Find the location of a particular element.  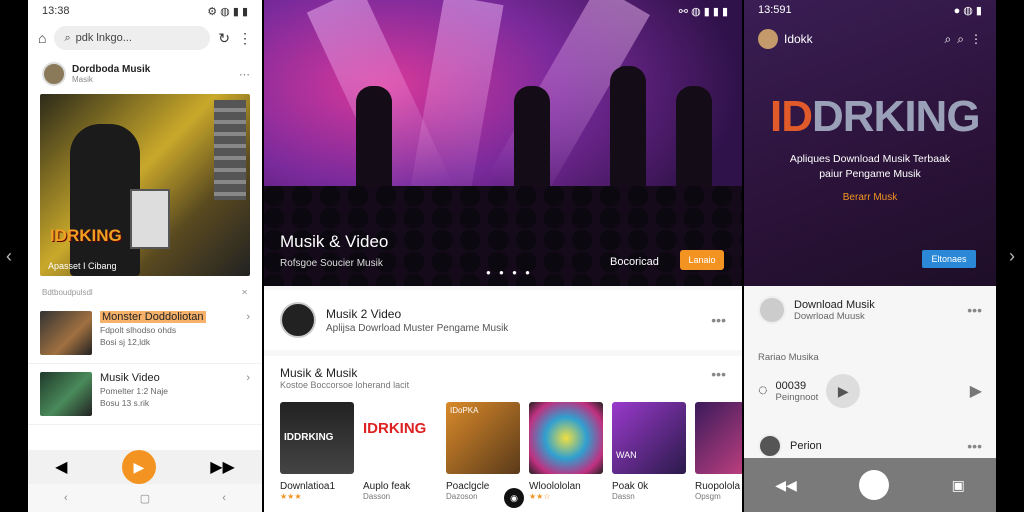

play-button is located at coordinates (874, 485).